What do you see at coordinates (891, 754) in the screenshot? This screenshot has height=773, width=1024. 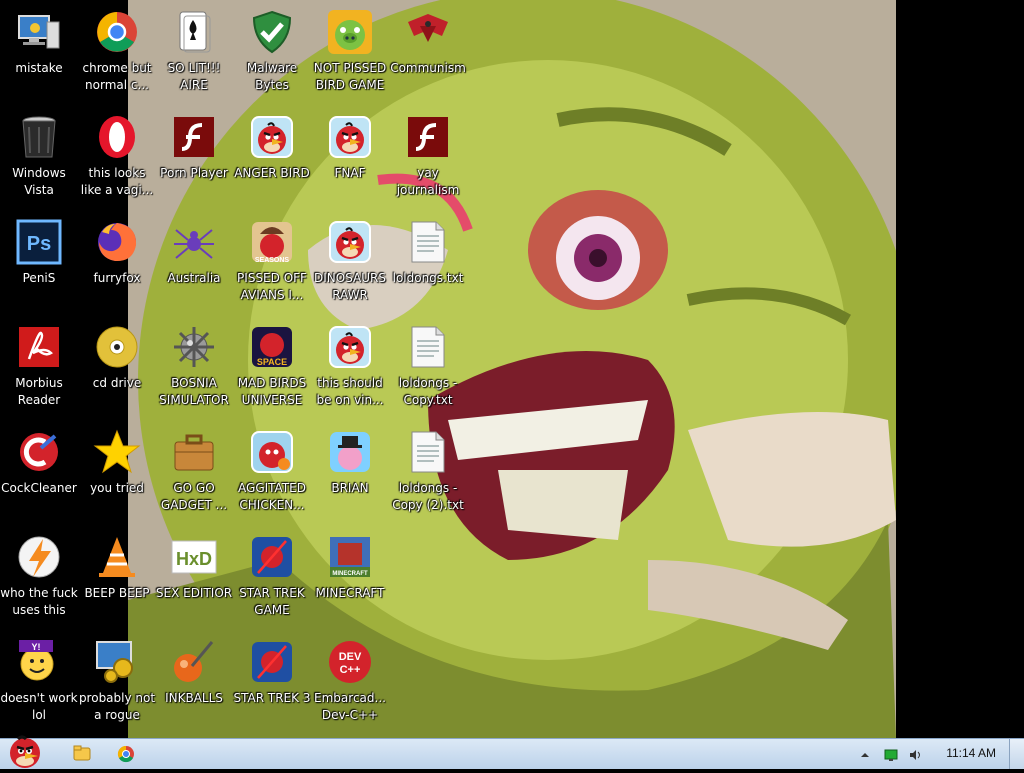 I see `network-icon` at bounding box center [891, 754].